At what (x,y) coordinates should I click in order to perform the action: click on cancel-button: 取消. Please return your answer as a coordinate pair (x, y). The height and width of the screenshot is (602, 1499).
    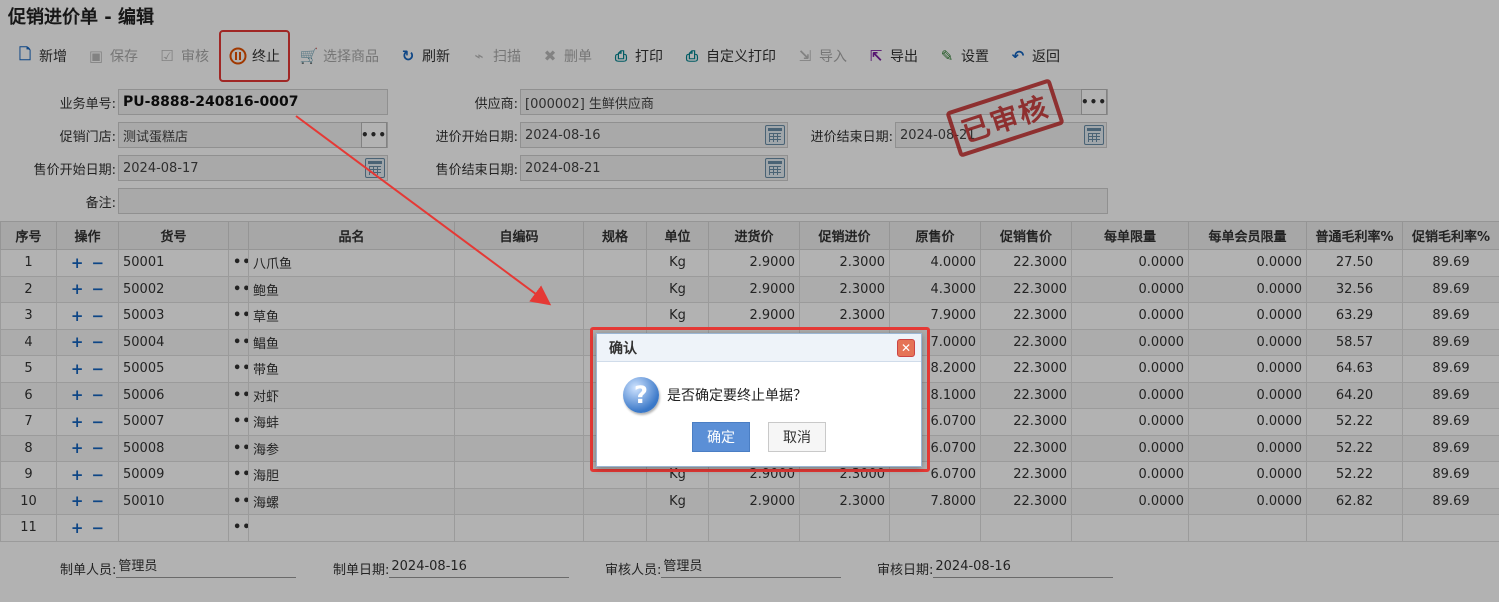
    Looking at the image, I should click on (797, 437).